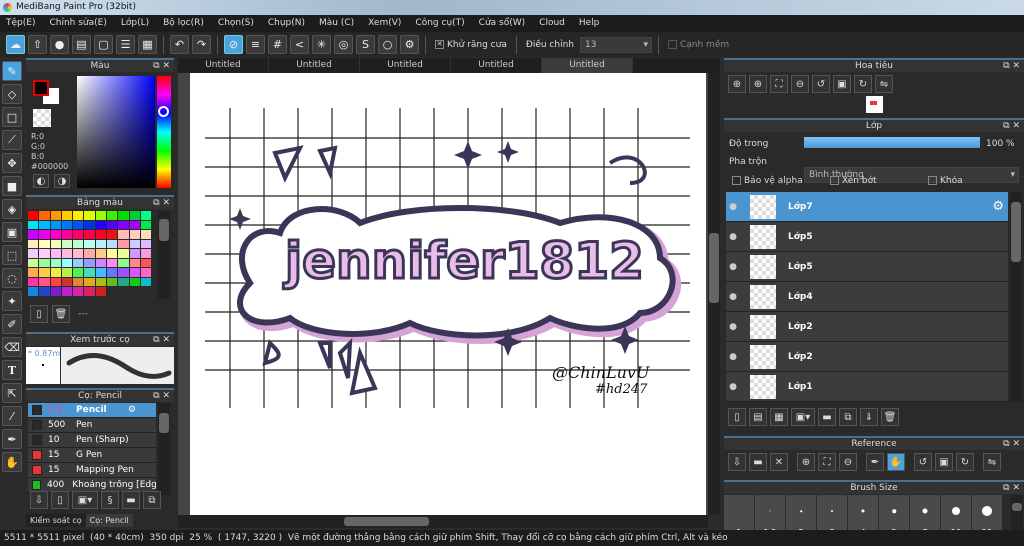 This screenshot has height=546, width=1024. I want to click on adjust-select: 13 ▾, so click(615, 44).